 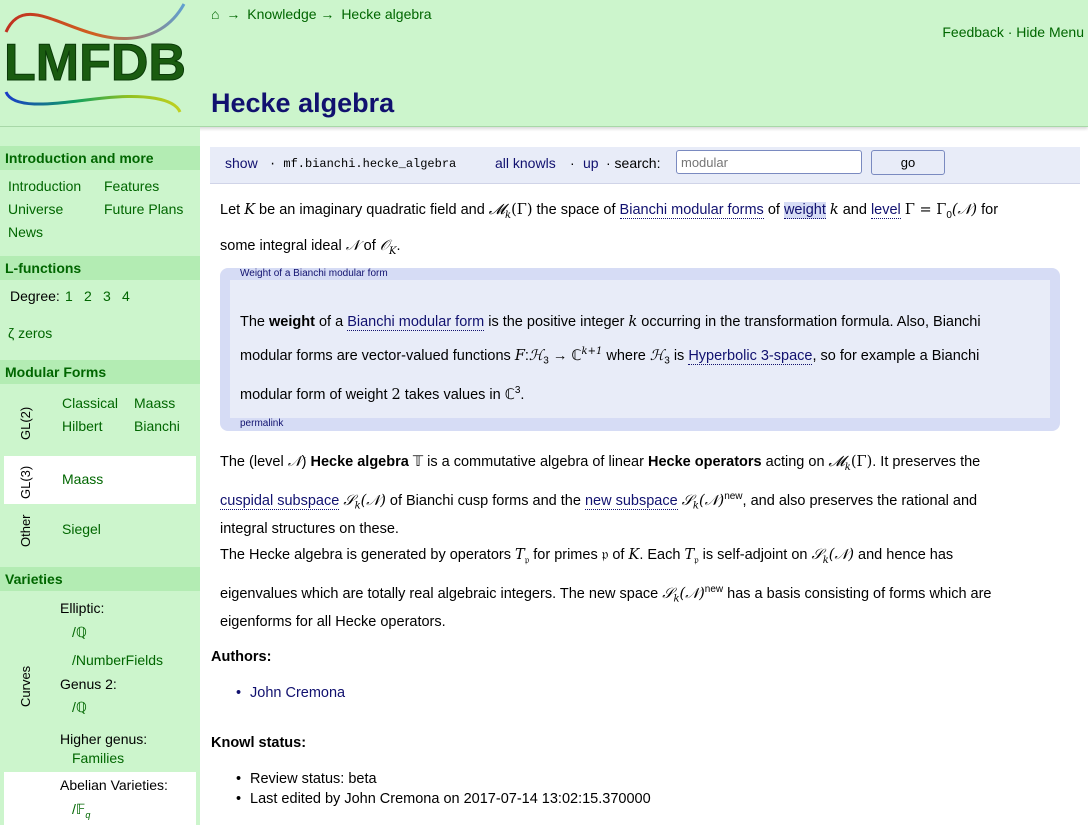 I want to click on sidebar-item-universe: Universe, so click(x=35, y=209).